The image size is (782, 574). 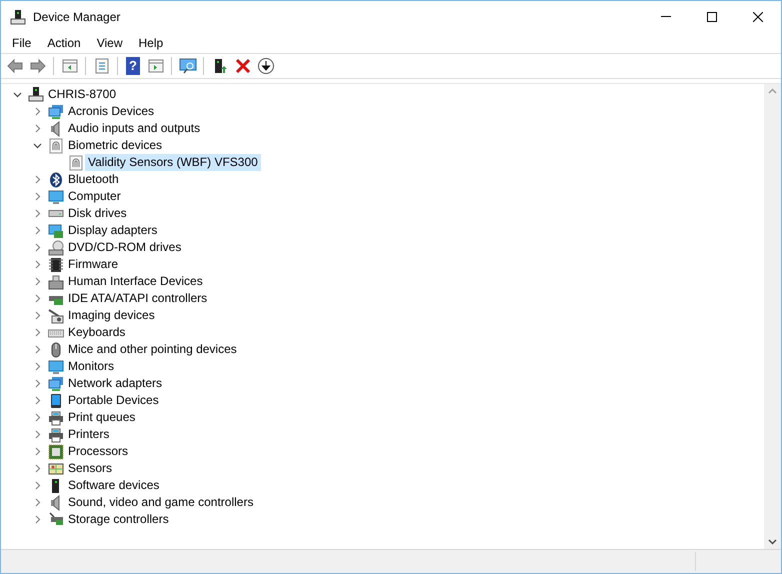 I want to click on tree-item: Validity Sensors (WBF) VFS300, so click(x=173, y=162).